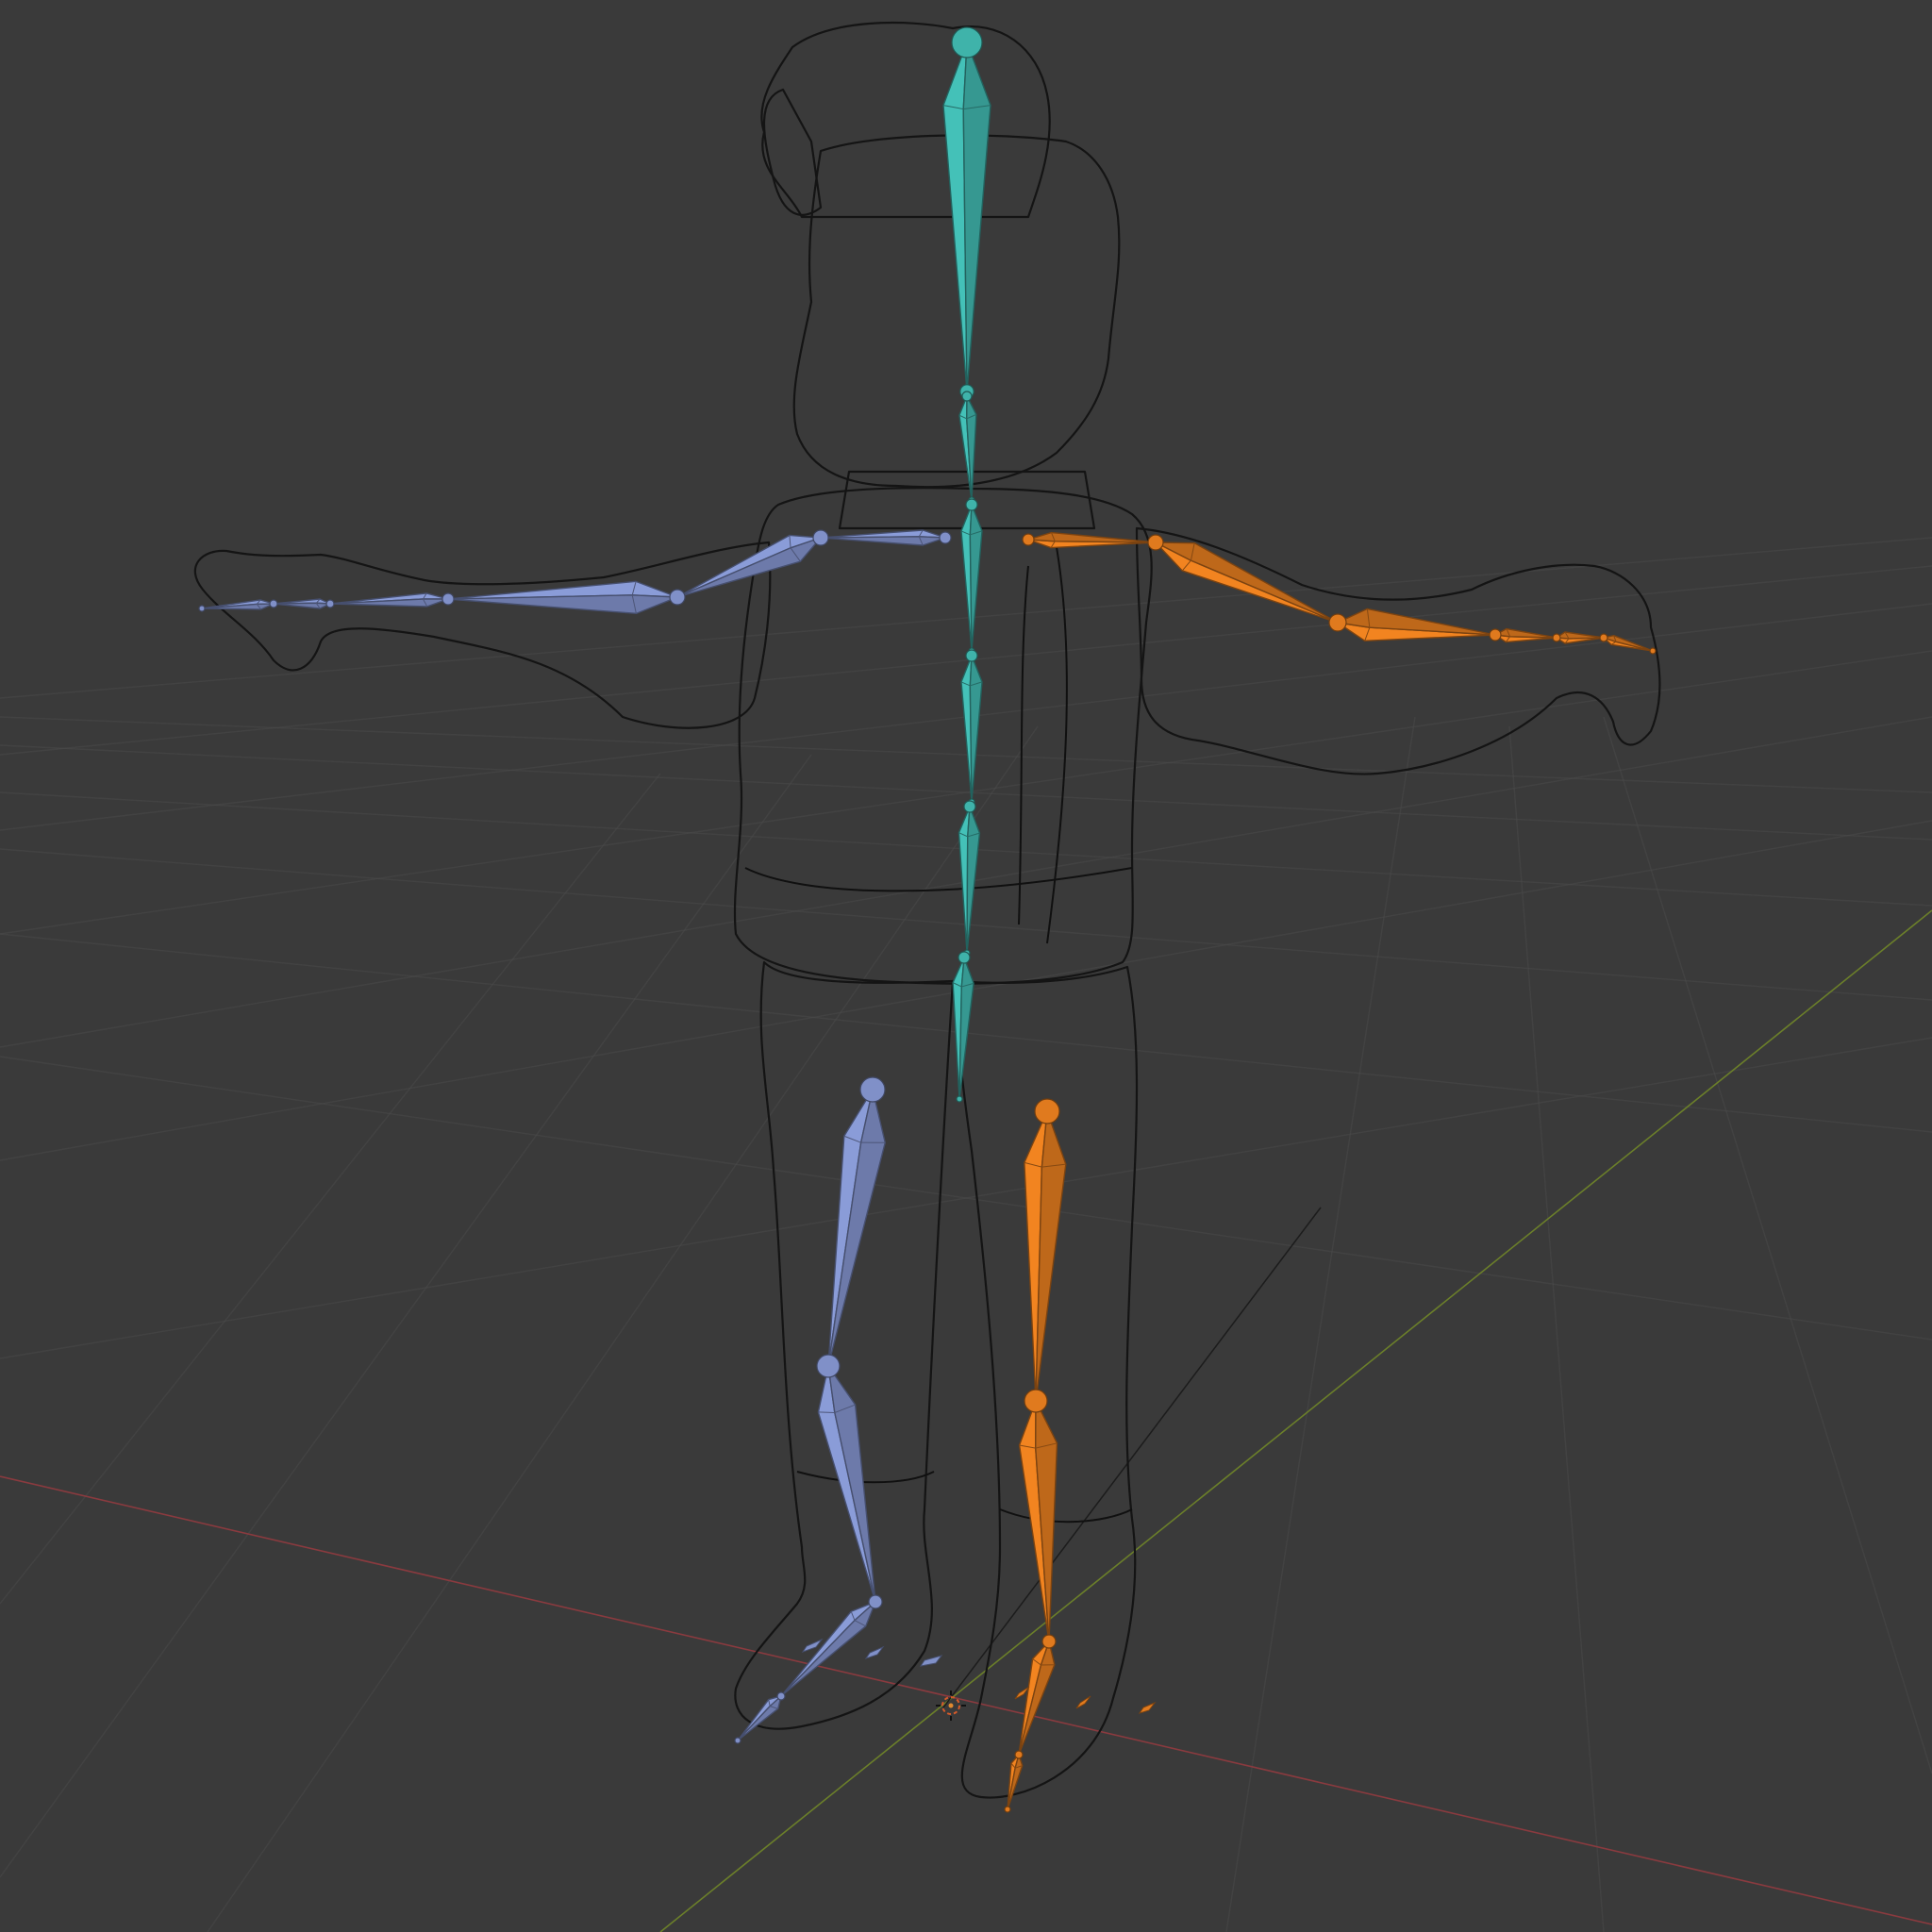 This screenshot has height=1932, width=1932. What do you see at coordinates (1155, 542) in the screenshot?
I see `bone-upper-arm-r-head-joint` at bounding box center [1155, 542].